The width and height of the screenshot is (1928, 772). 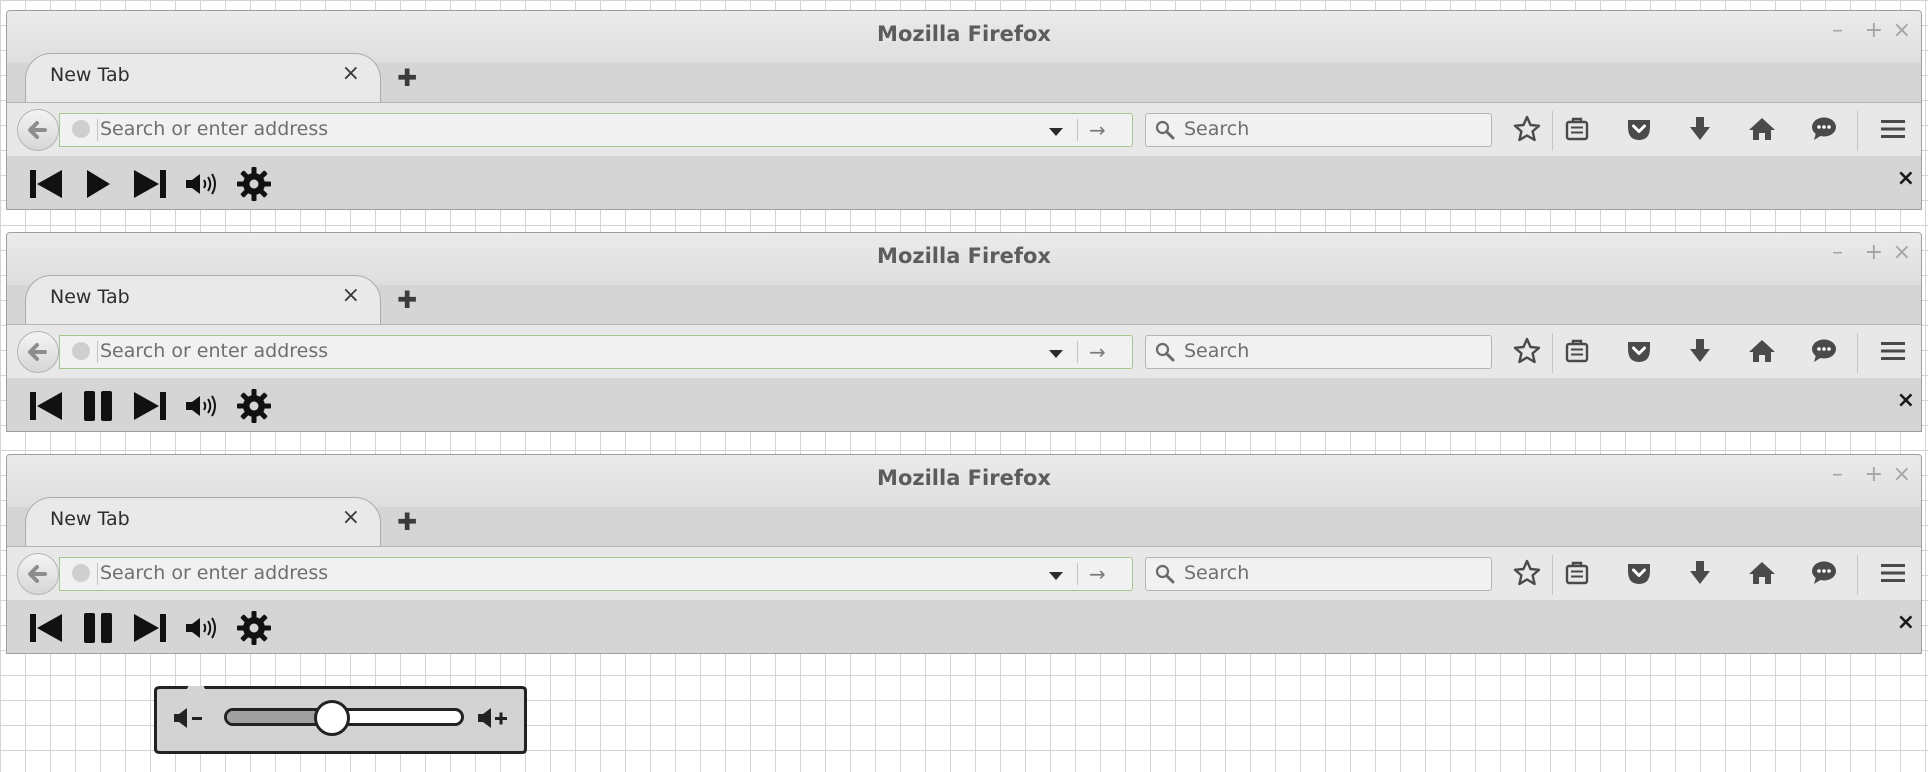 I want to click on volume-slider-thumb, so click(x=332, y=718).